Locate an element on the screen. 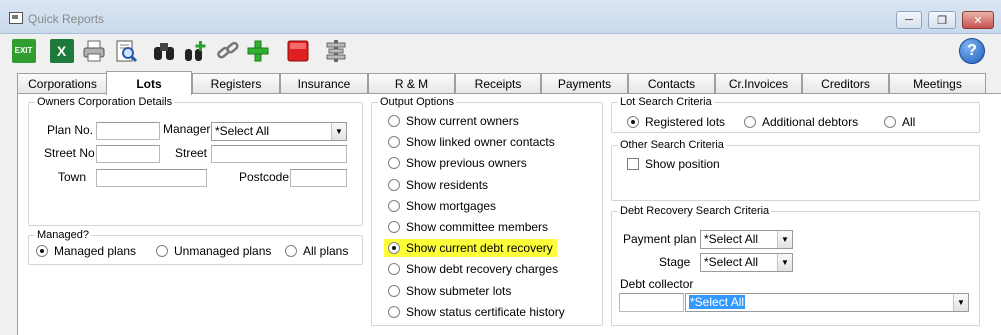  stop-button is located at coordinates (297, 50).